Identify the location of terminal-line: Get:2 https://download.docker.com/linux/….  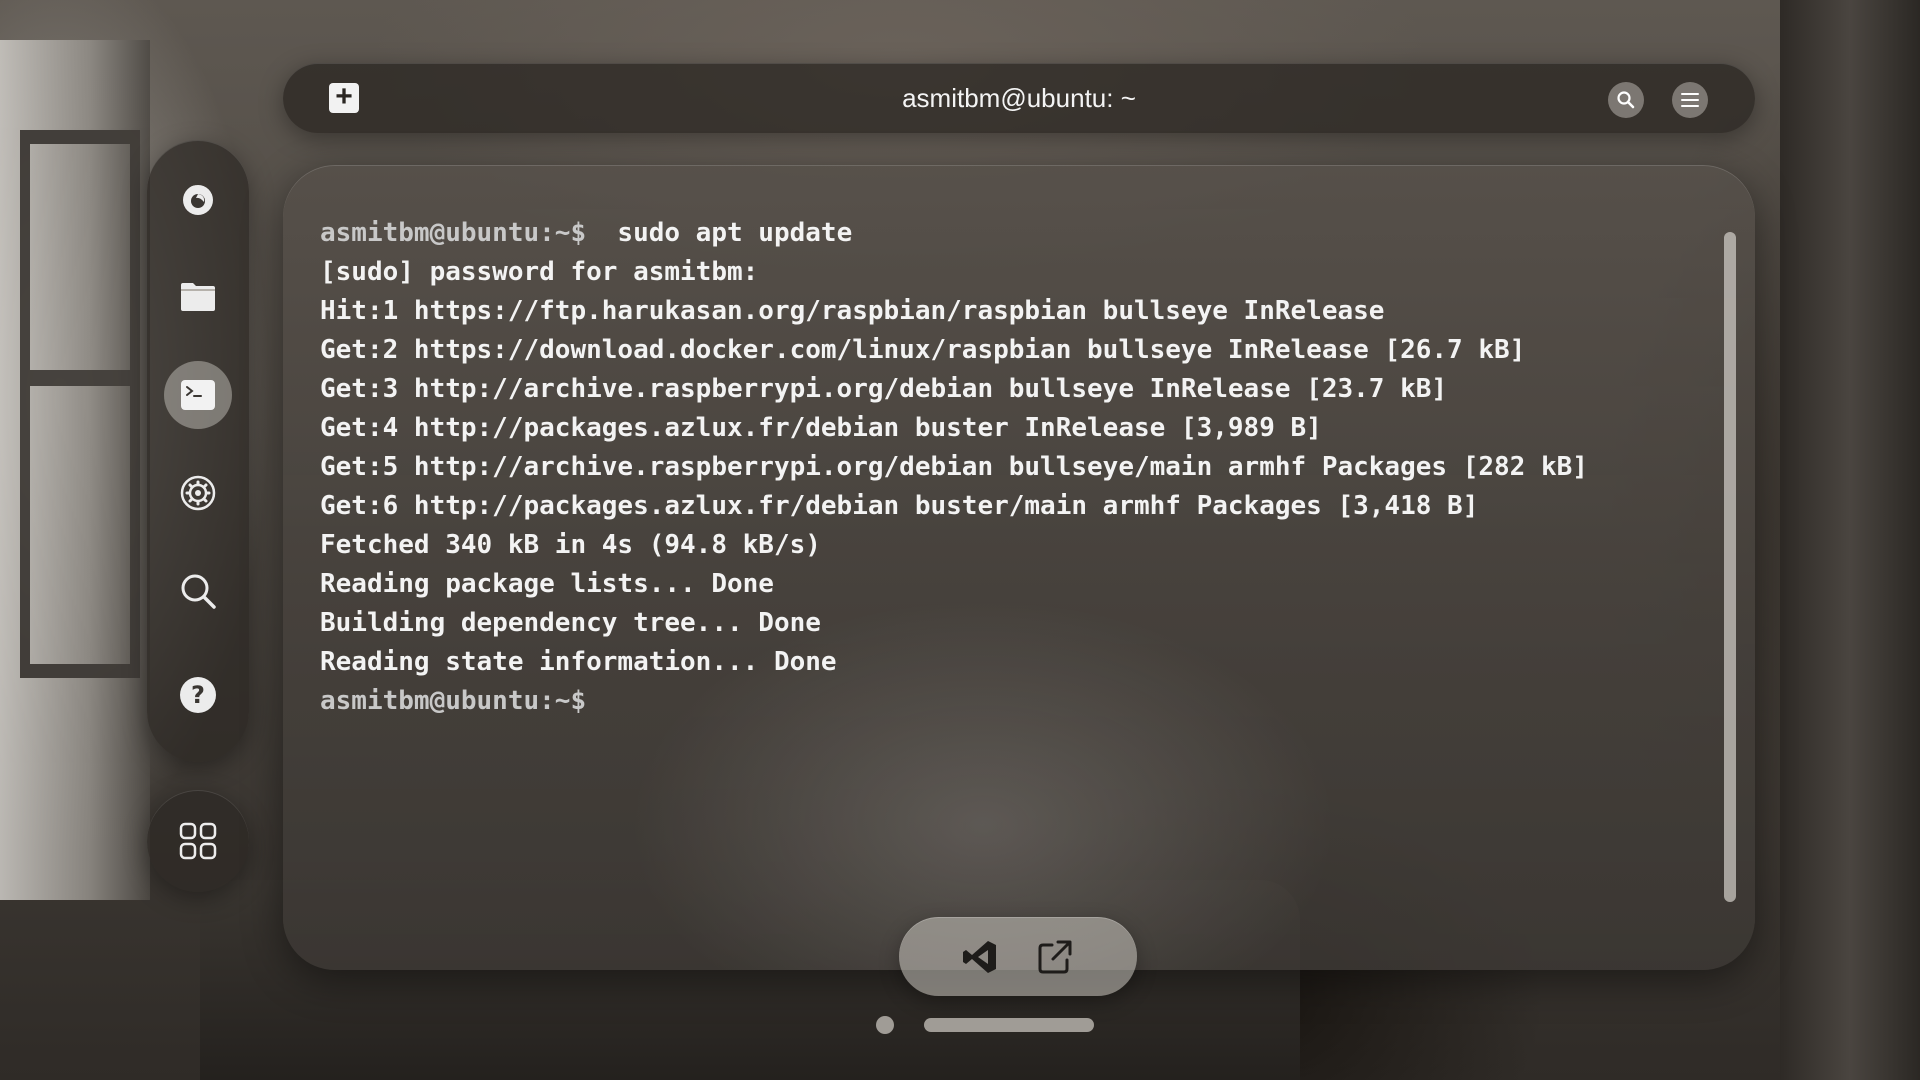
(1010, 350).